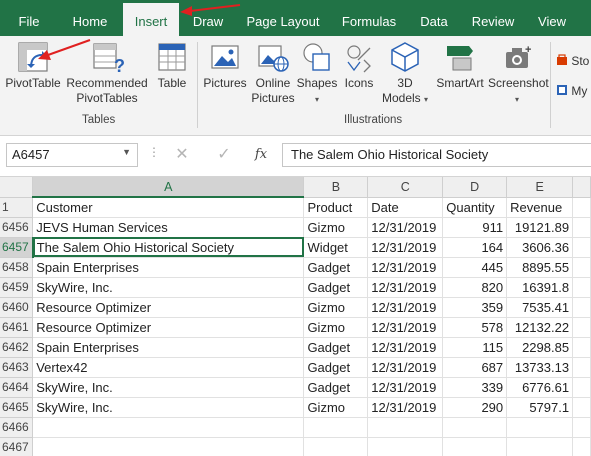 The width and height of the screenshot is (591, 456). Describe the element at coordinates (540, 207) in the screenshot. I see `cell: Revenue` at that location.